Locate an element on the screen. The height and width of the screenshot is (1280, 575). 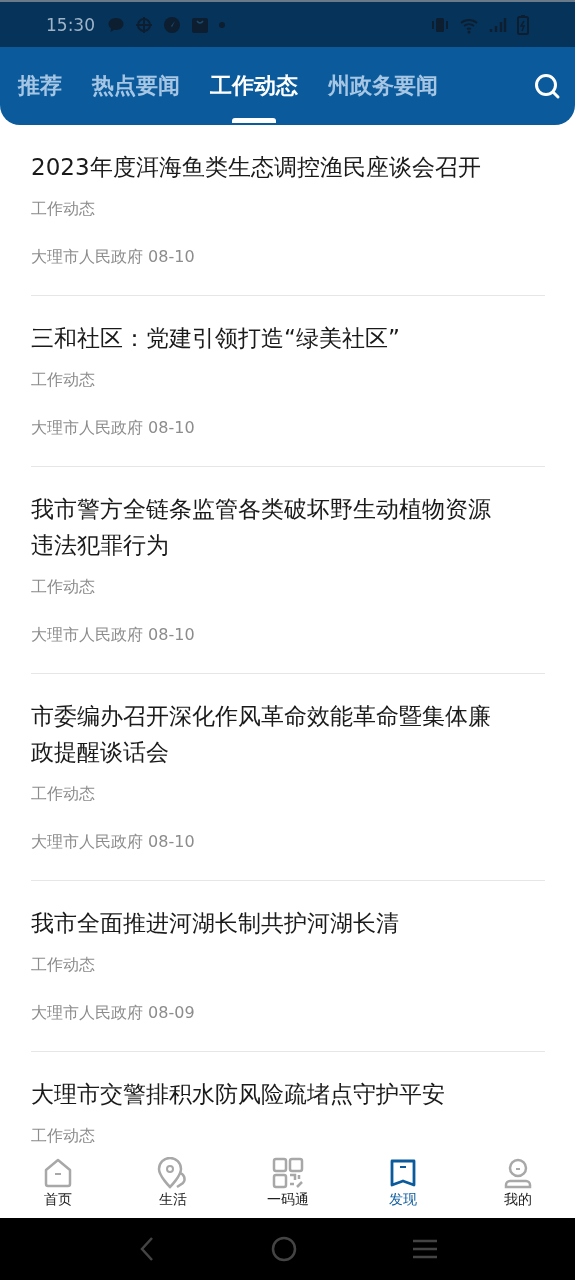
nav-item: 首页 is located at coordinates (57, 1183).